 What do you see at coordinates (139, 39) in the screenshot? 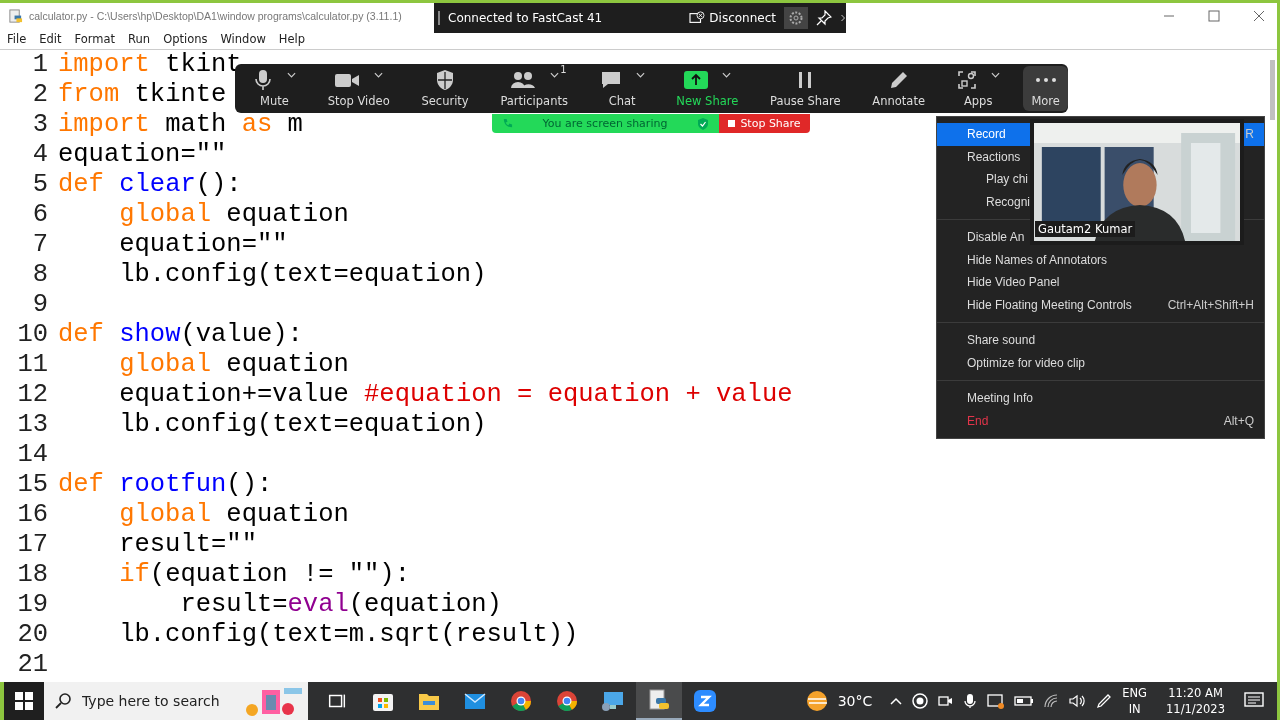
I see `menu-item: Run` at bounding box center [139, 39].